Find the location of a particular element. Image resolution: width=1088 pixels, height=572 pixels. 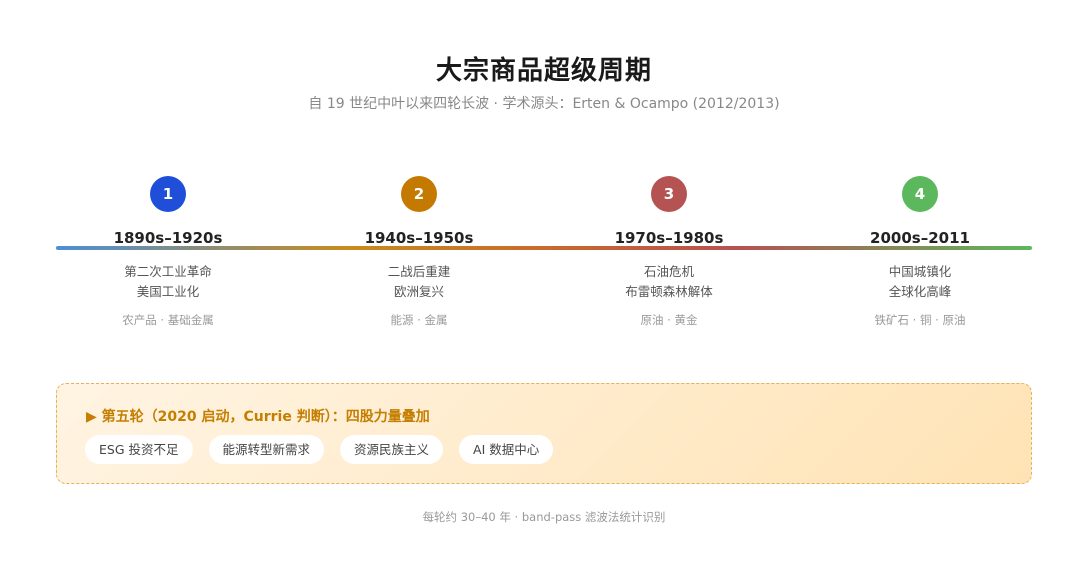

force-chip: ESG 投资不足 is located at coordinates (139, 449).